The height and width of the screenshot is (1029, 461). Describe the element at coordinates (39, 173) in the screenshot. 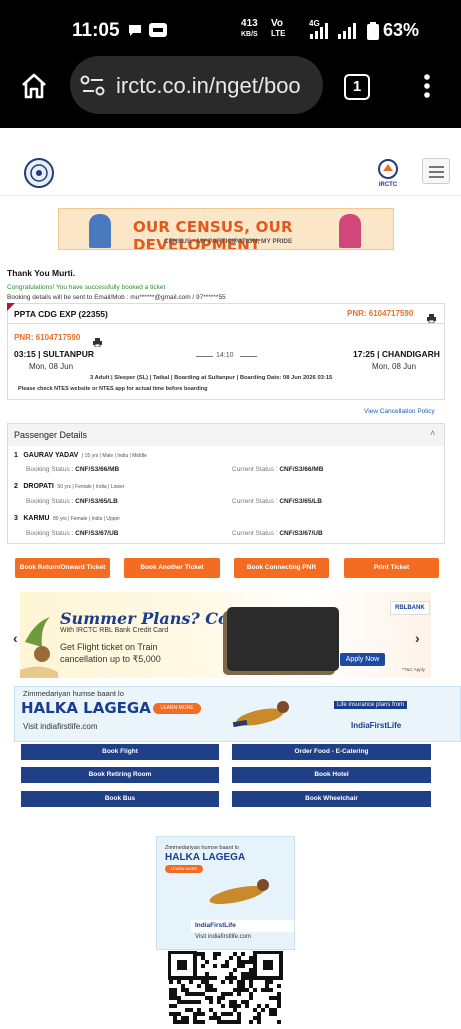

I see `emblem-logo` at that location.